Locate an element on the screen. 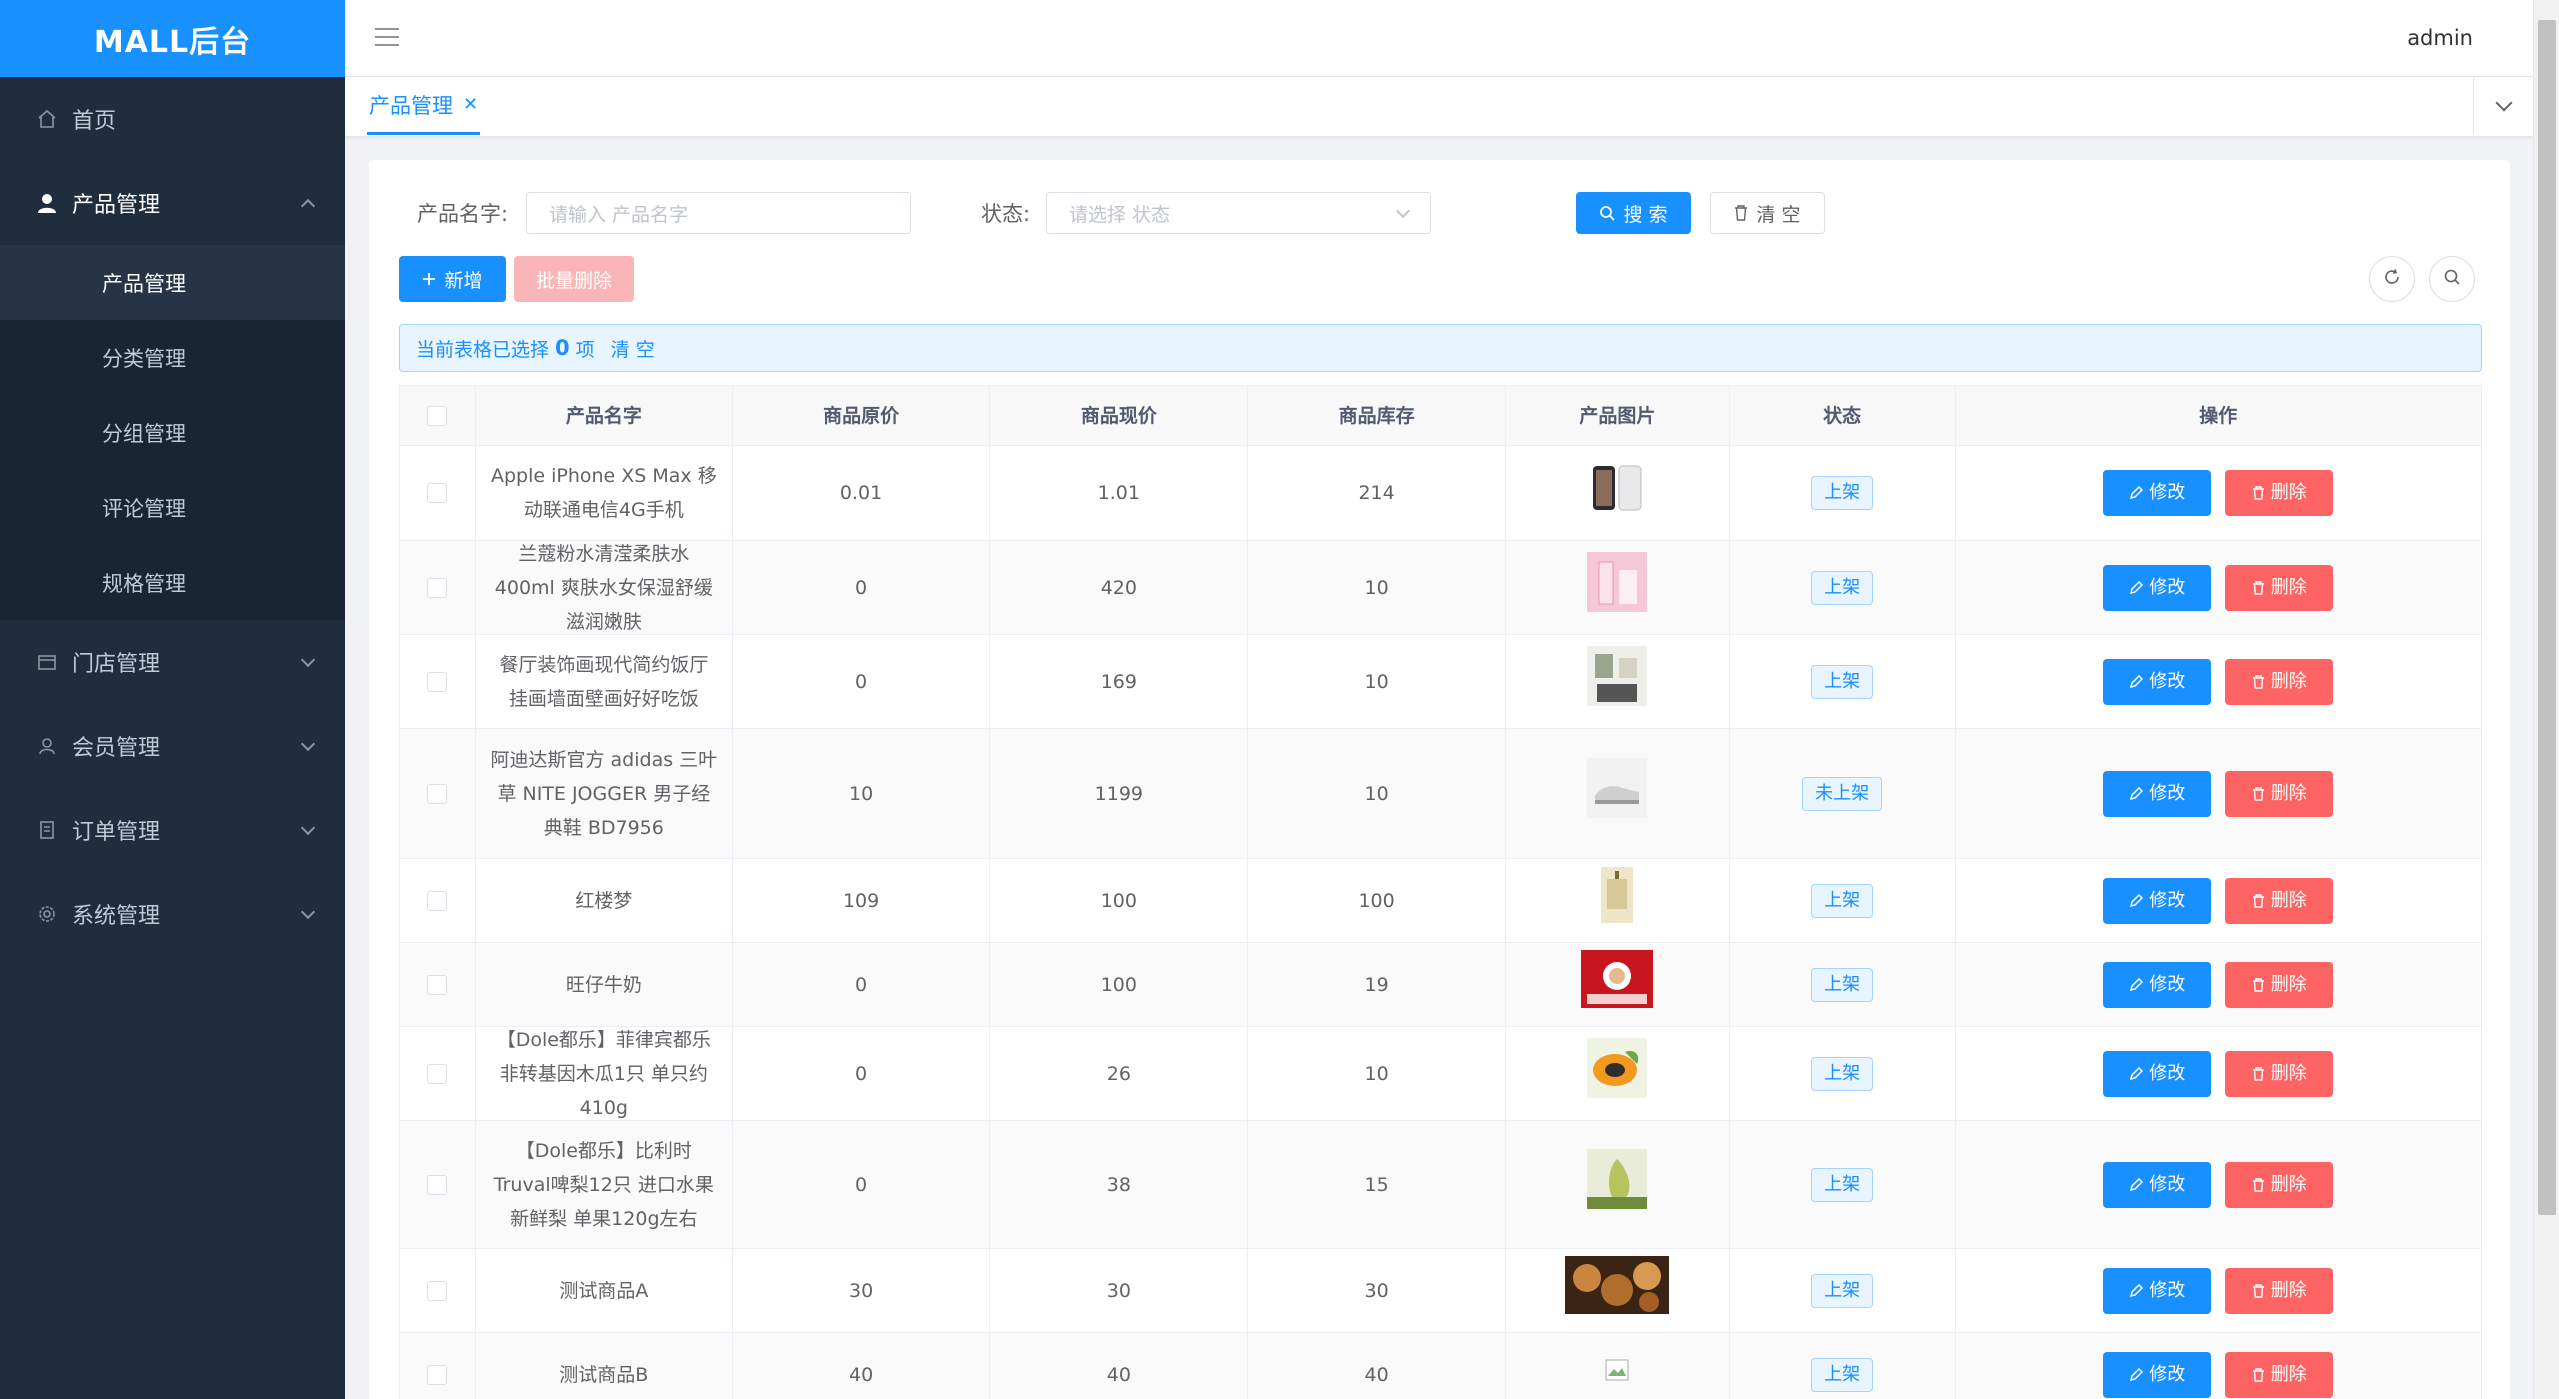 The image size is (2559, 1399). add-button: 新增 is located at coordinates (452, 279).